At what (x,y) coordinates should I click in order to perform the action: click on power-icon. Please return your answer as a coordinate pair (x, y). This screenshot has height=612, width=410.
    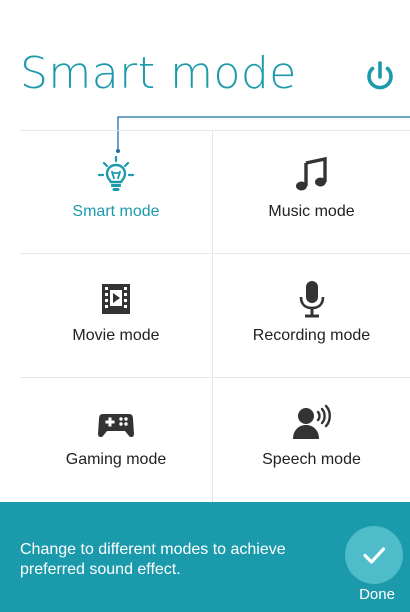
    Looking at the image, I should click on (380, 75).